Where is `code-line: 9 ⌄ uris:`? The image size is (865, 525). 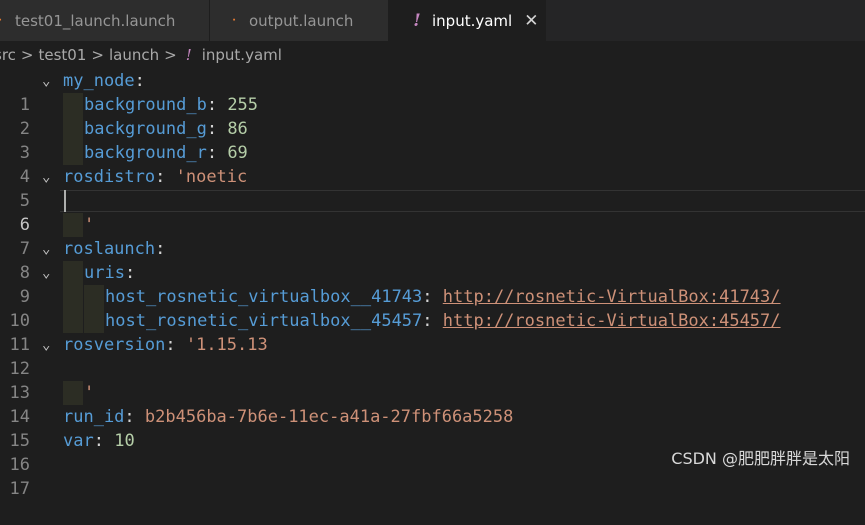
code-line: 9 ⌄ uris: is located at coordinates (432, 284).